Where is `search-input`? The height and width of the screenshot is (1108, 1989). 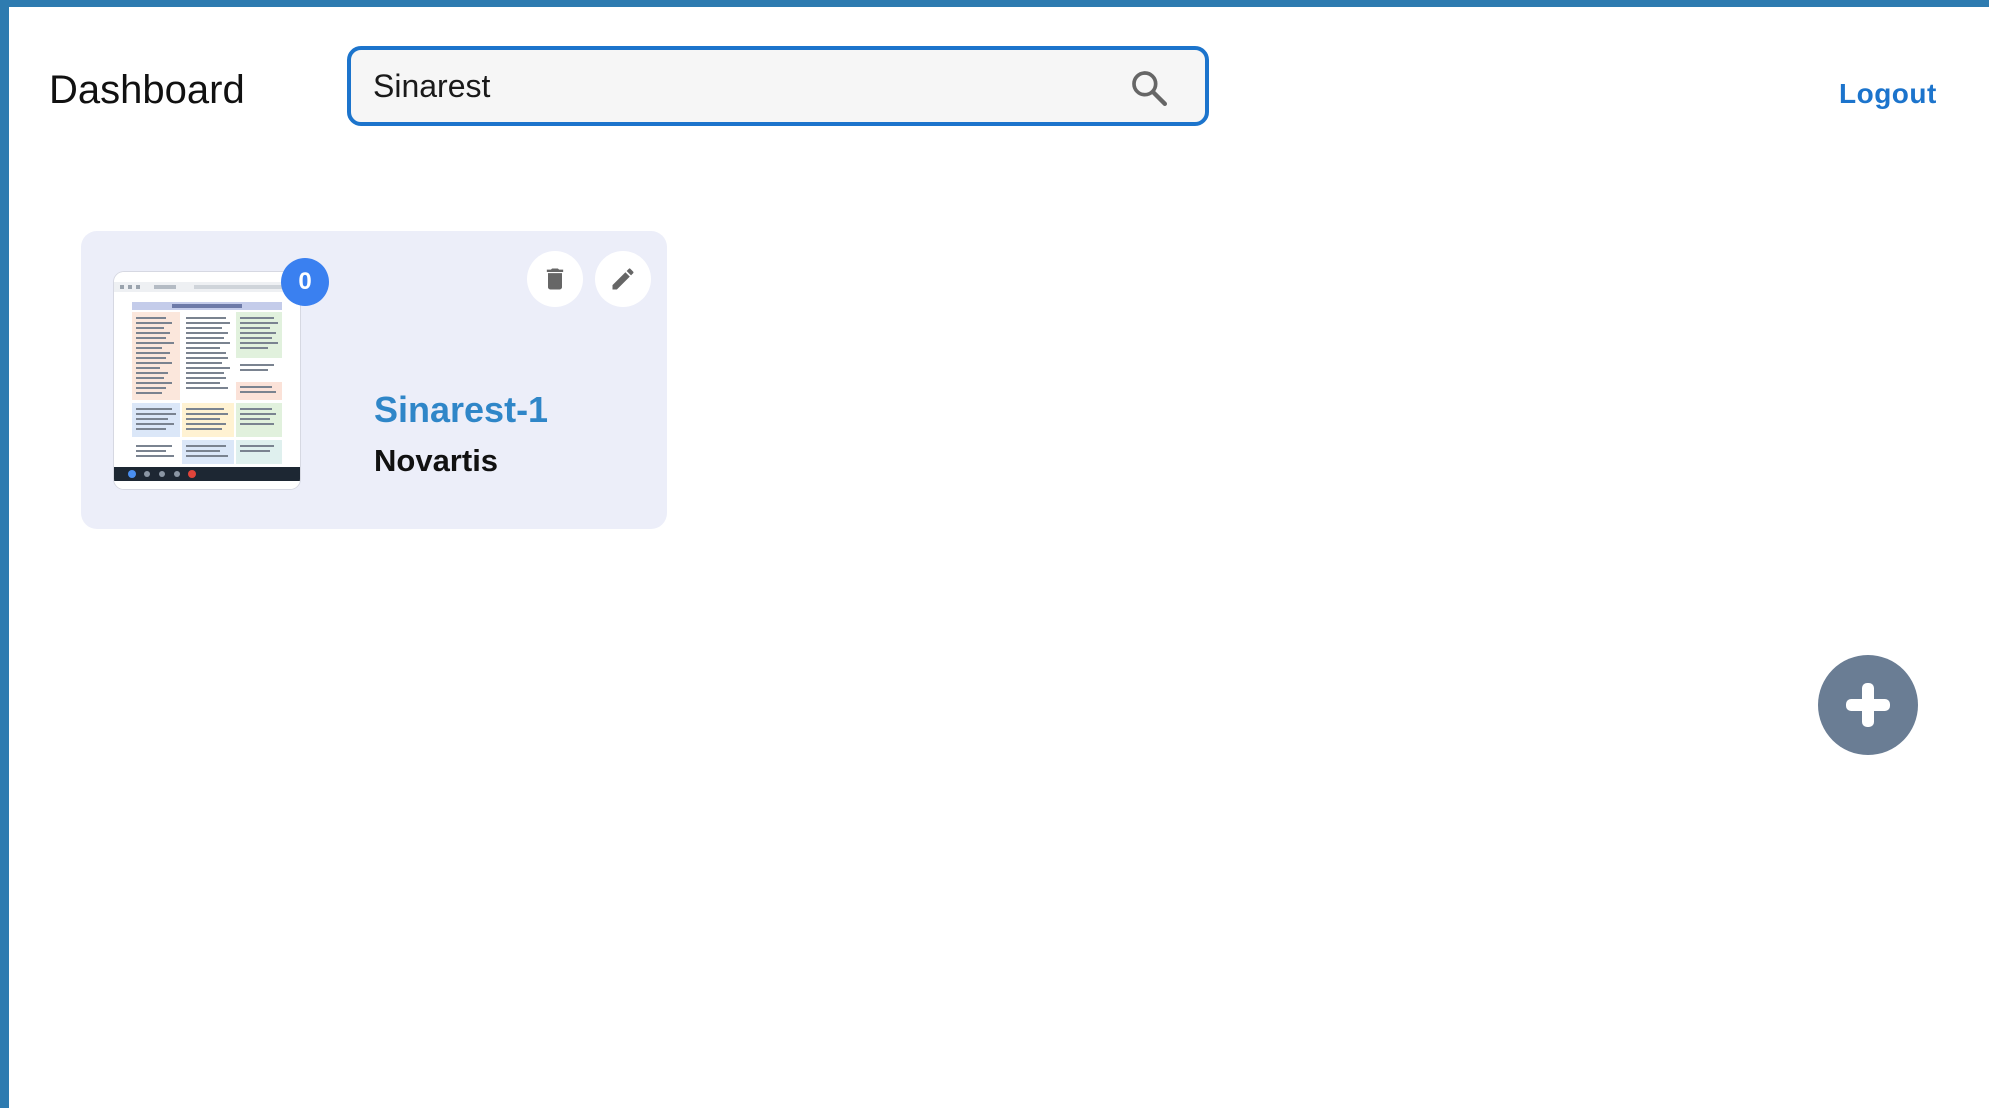
search-input is located at coordinates (743, 86).